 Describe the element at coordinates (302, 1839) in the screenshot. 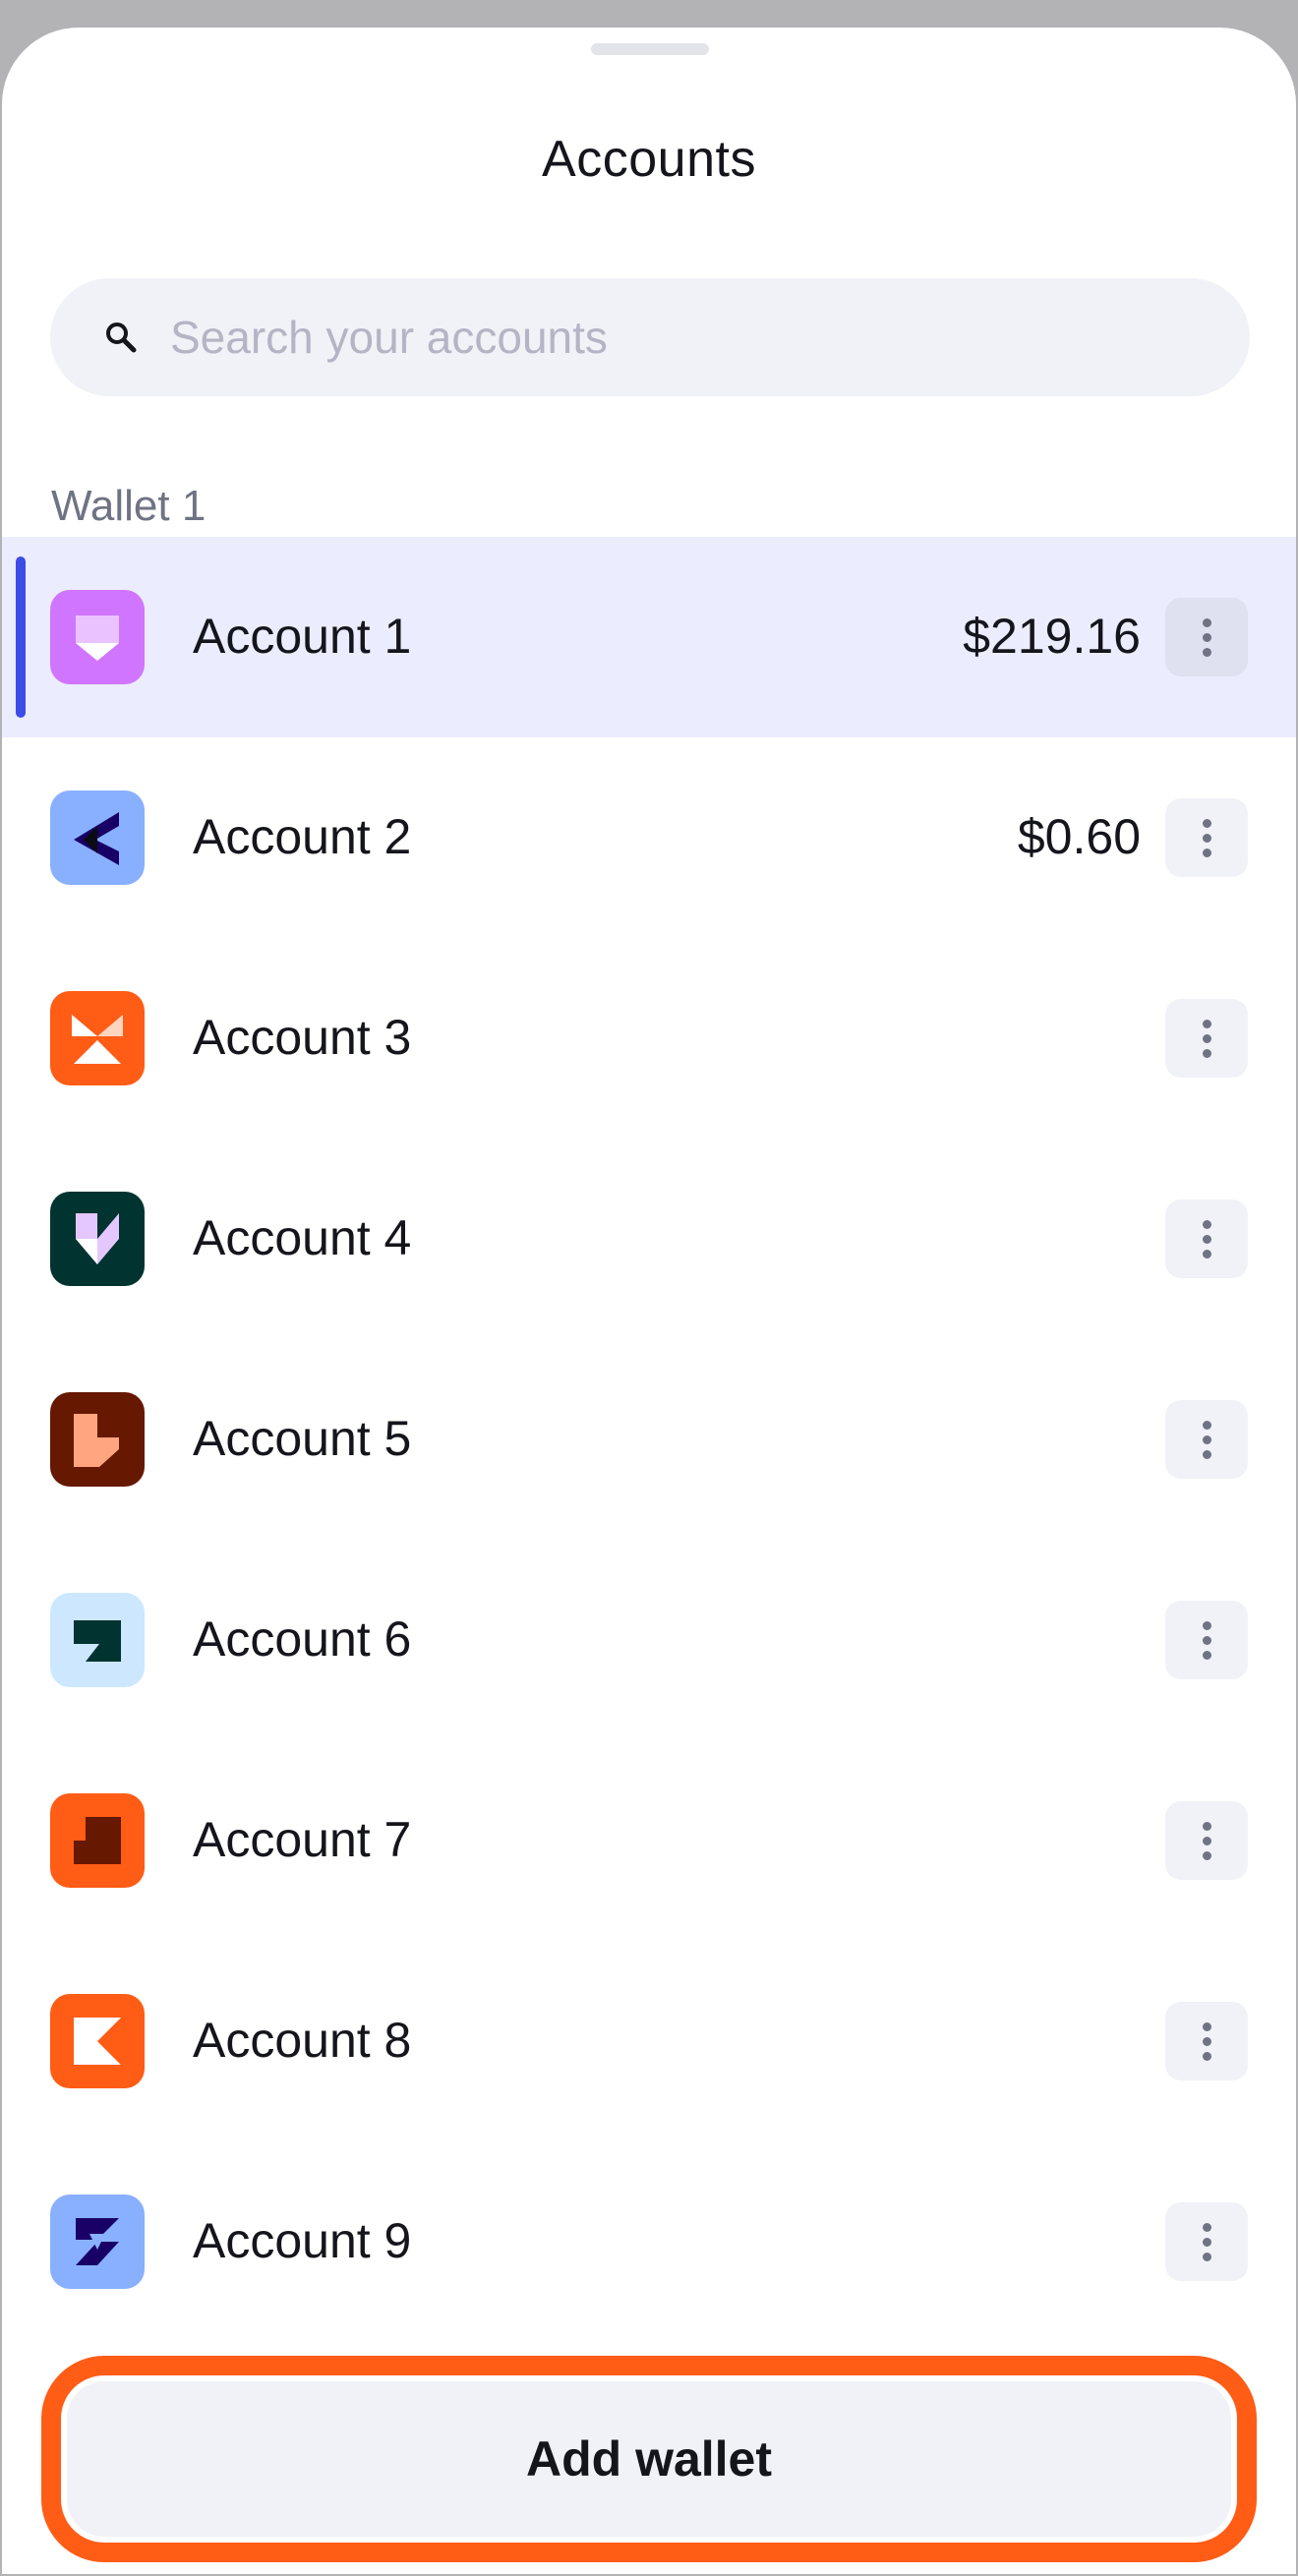

I see `account-name: Account 7` at that location.